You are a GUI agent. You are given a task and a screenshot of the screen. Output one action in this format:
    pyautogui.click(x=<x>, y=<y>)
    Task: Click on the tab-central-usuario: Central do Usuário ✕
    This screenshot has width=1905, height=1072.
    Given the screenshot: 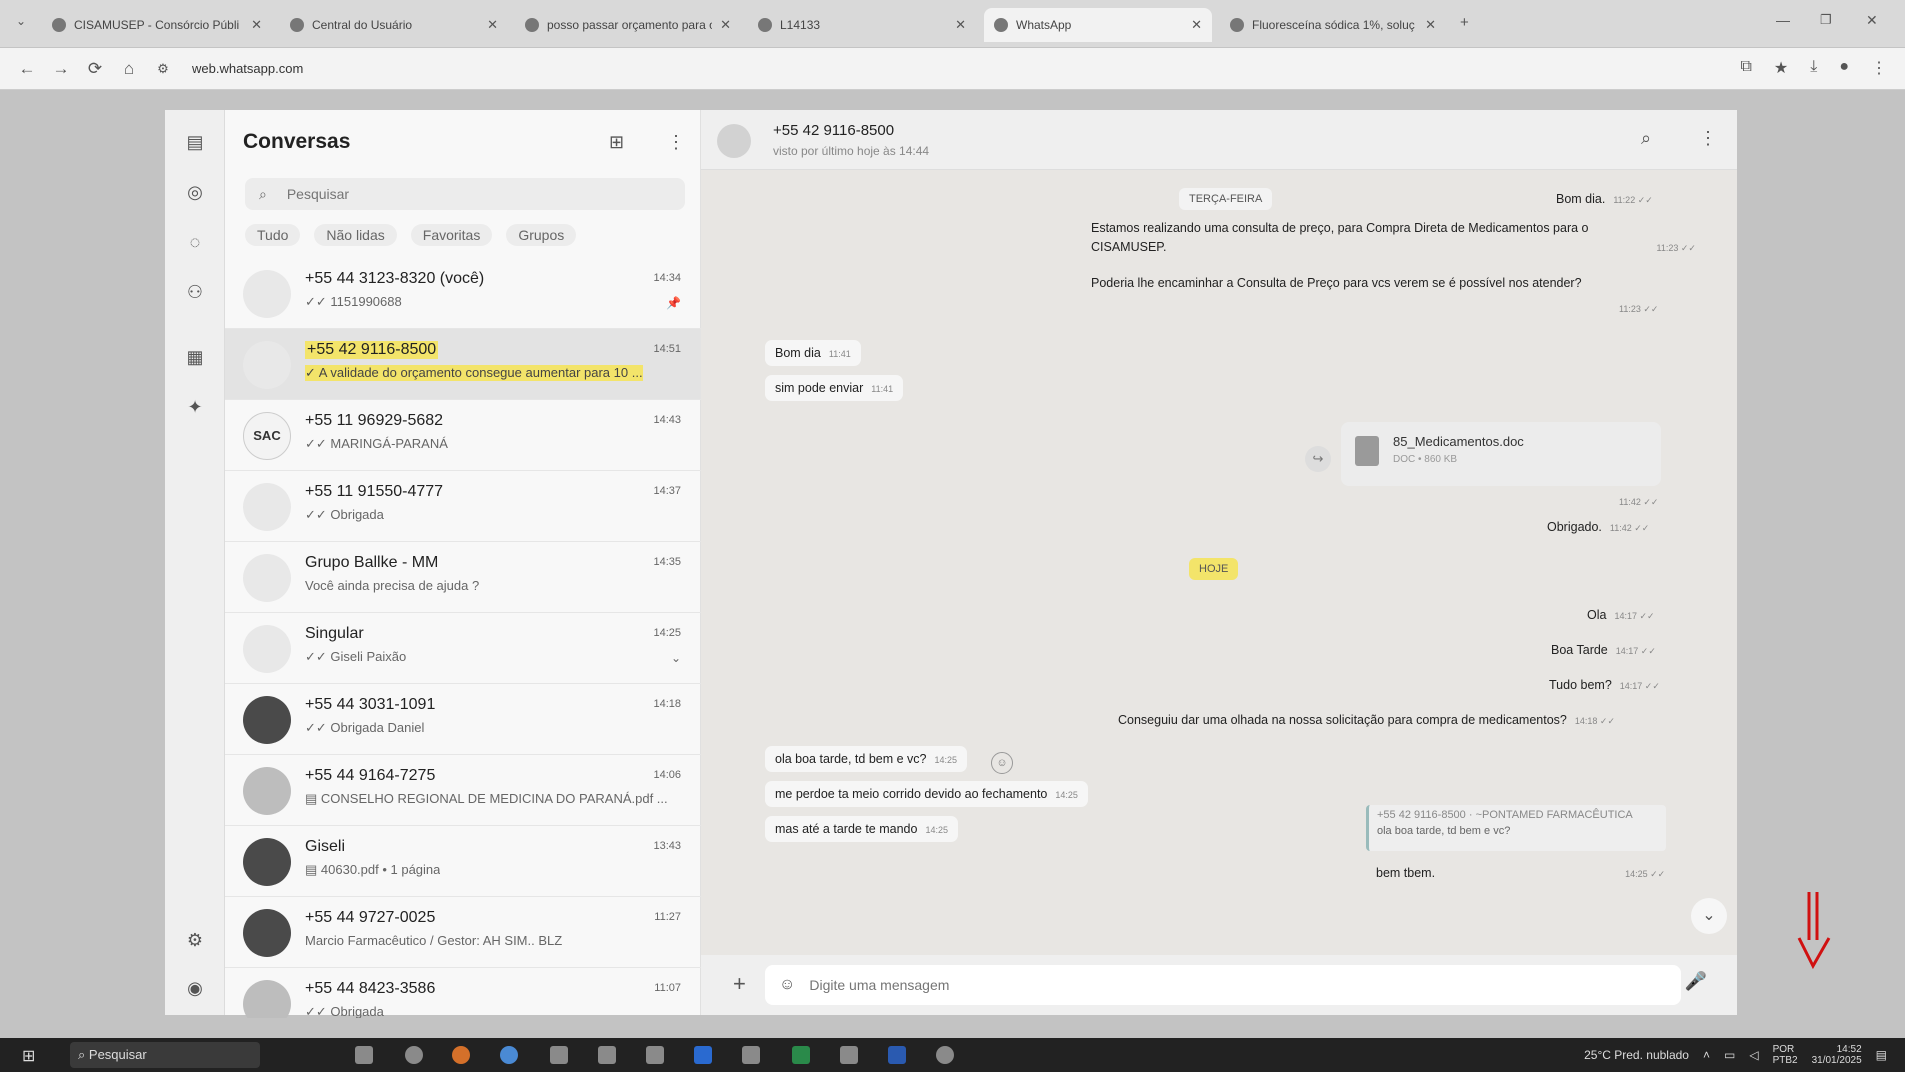 What is the action you would take?
    pyautogui.click(x=394, y=25)
    